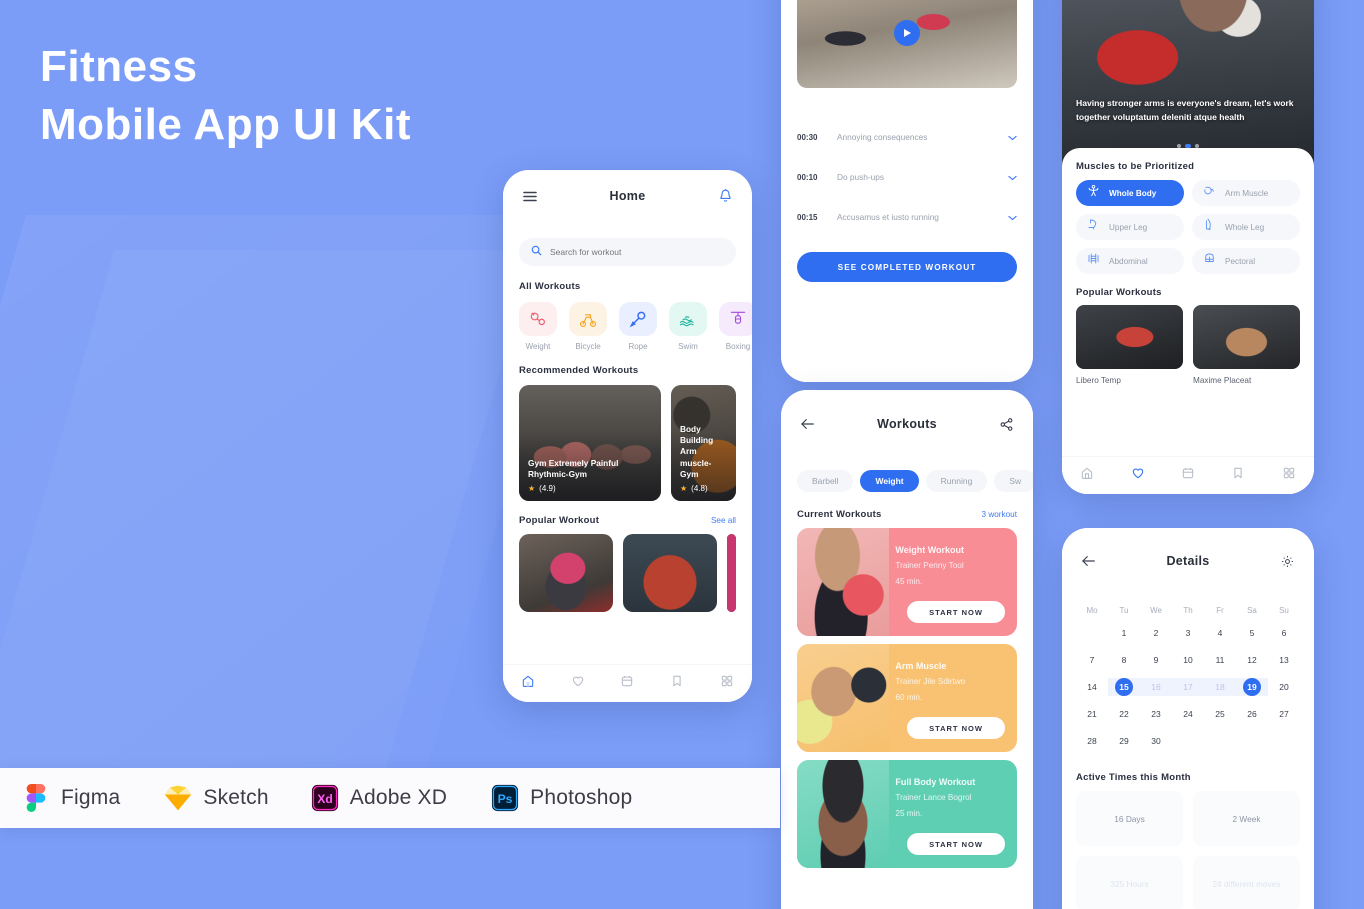 This screenshot has width=1364, height=909. Describe the element at coordinates (1284, 633) in the screenshot. I see `calendar-day: 6` at that location.